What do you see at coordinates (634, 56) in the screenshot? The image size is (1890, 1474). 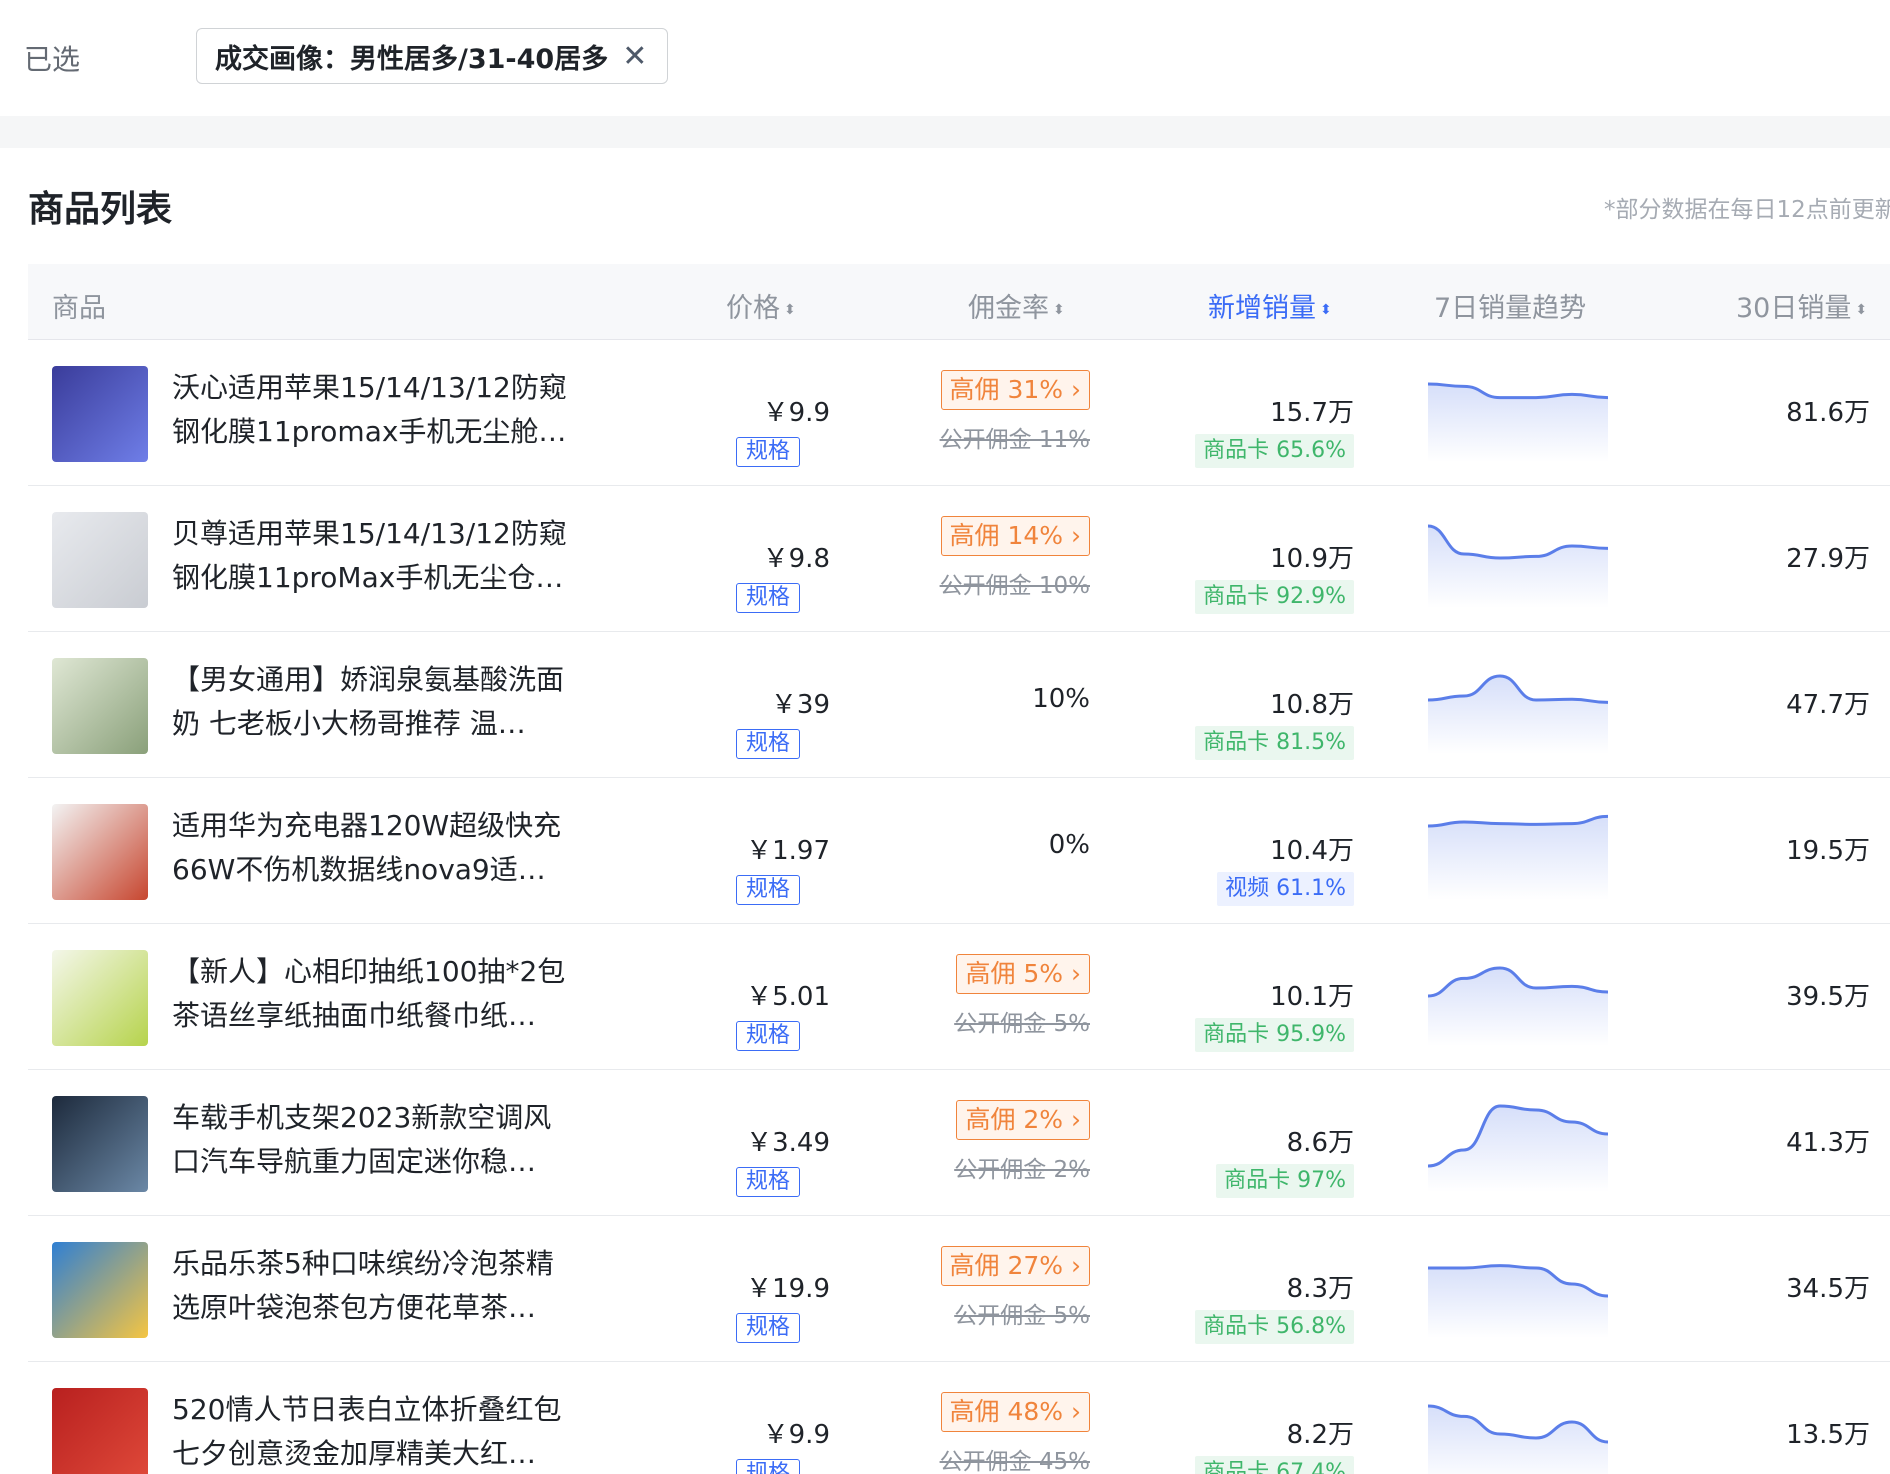 I see `close-icon: ✕` at bounding box center [634, 56].